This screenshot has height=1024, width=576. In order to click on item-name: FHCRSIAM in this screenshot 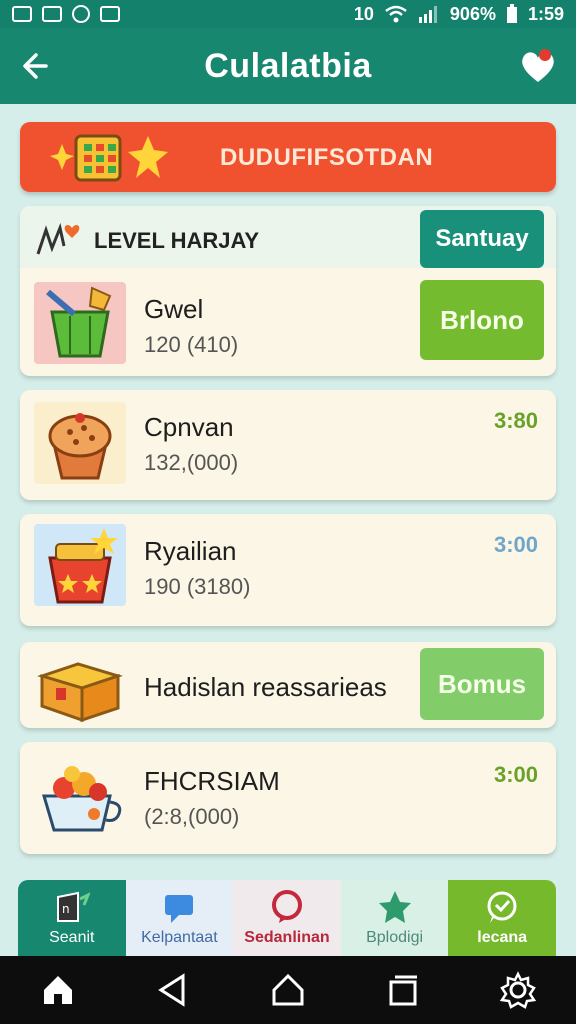, I will do `click(212, 781)`.